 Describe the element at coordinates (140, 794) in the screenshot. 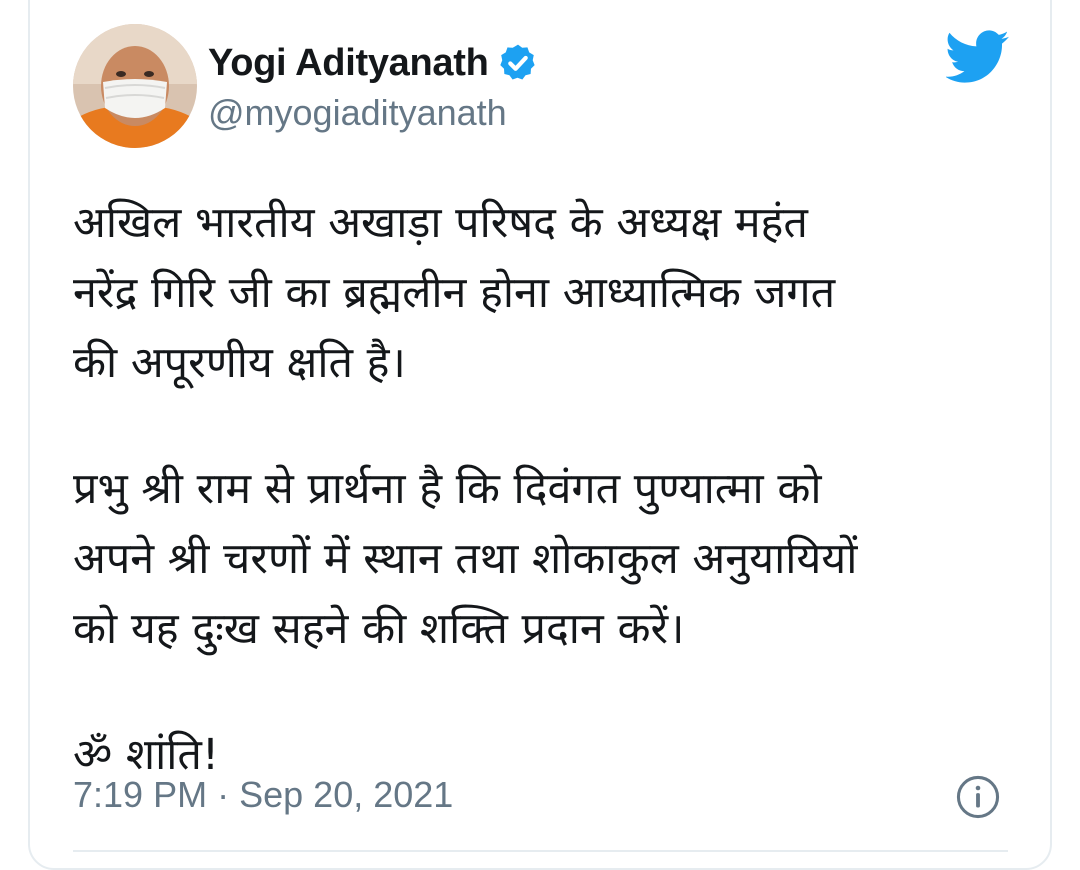

I see `tweet-time: 7:19 PM` at that location.